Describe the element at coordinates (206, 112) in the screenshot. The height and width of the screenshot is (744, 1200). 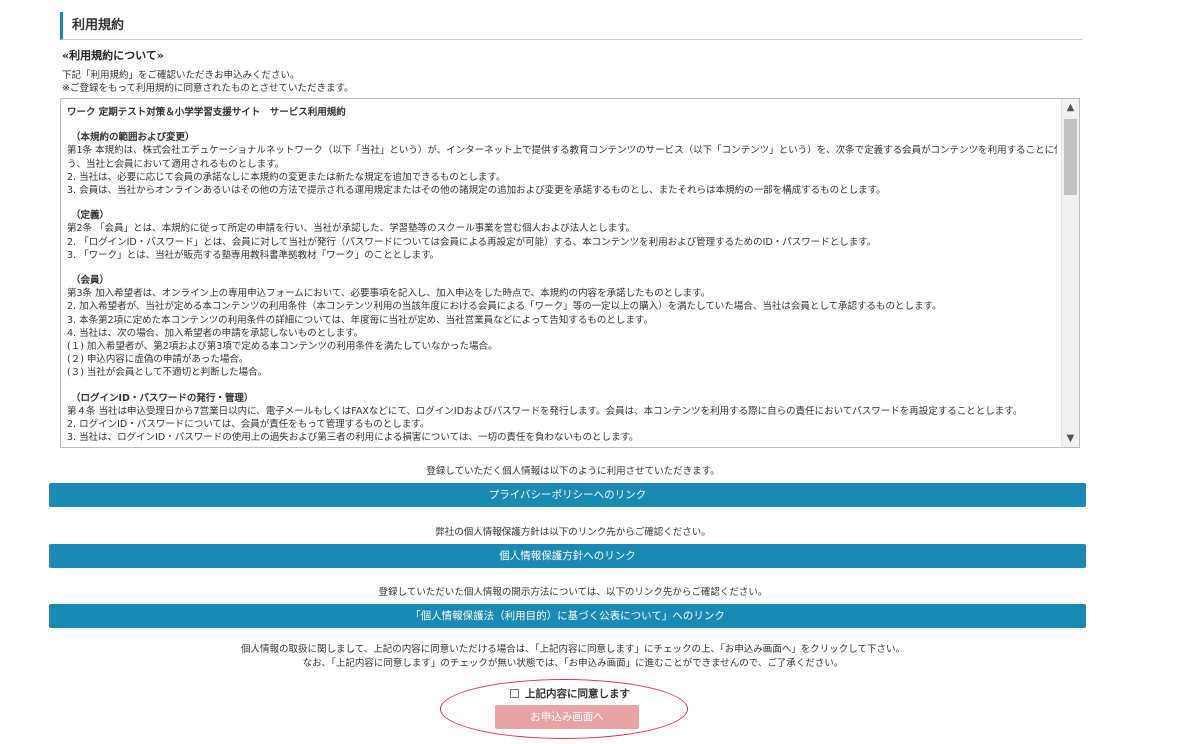
I see `terms-doc-title: ワーク 定期テスト対策＆小学学習支援サイト サービス利用規約` at that location.